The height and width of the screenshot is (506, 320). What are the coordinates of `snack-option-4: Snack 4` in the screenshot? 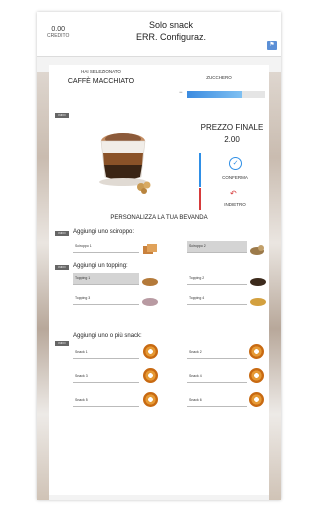 It's located at (217, 377).